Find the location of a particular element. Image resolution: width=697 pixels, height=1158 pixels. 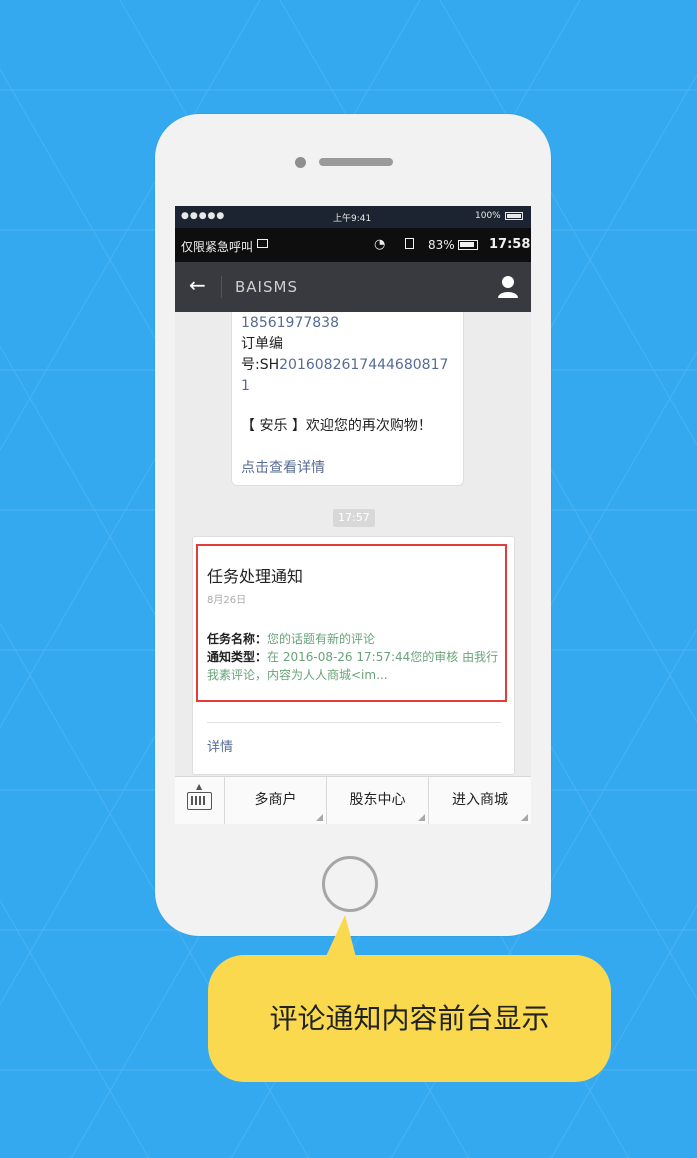

card-title: 任务处理通知 is located at coordinates (255, 576).